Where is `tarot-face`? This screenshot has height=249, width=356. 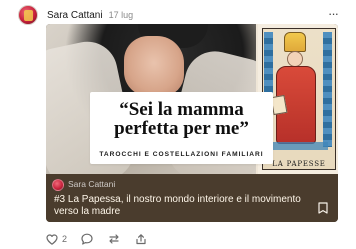 tarot-face is located at coordinates (295, 59).